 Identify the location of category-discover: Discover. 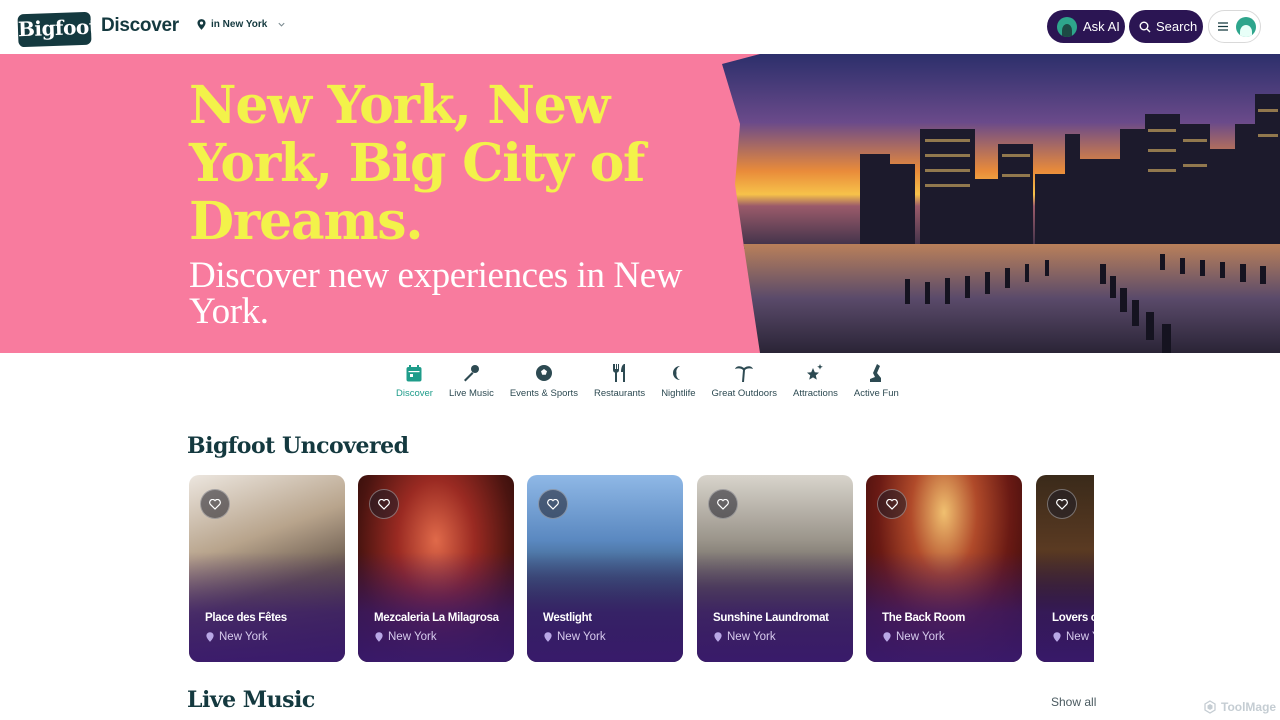
(414, 380).